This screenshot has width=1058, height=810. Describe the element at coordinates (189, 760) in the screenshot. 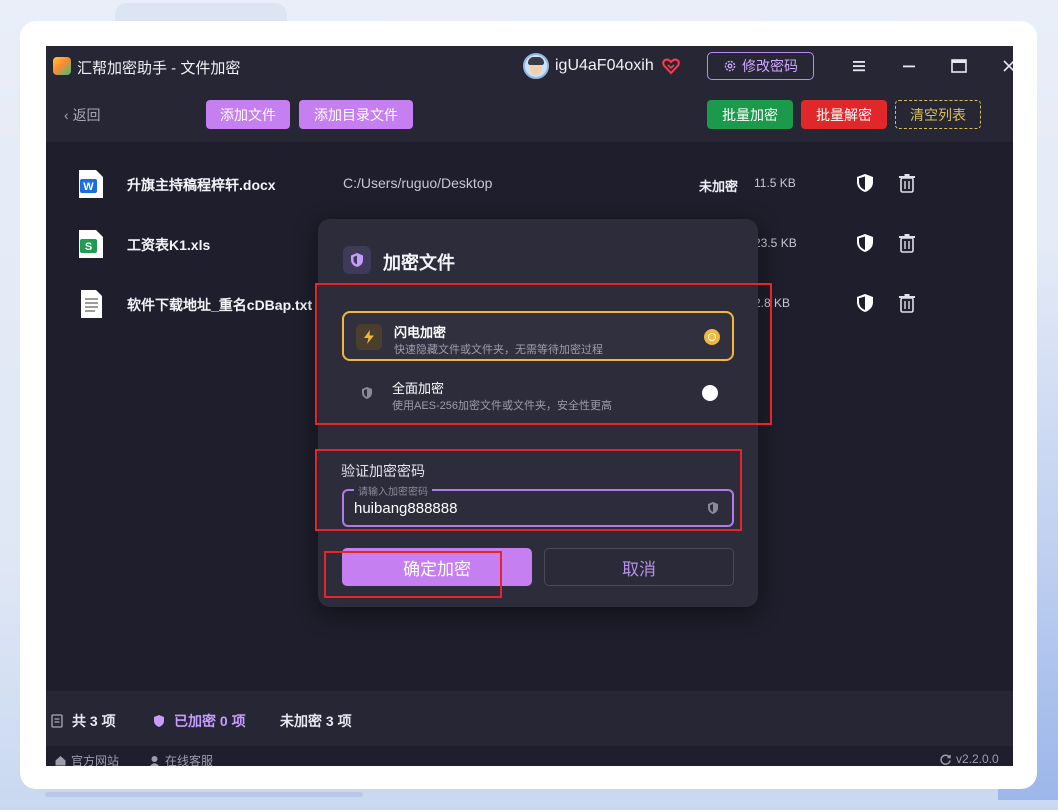

I see `support-label: 在线客服` at that location.